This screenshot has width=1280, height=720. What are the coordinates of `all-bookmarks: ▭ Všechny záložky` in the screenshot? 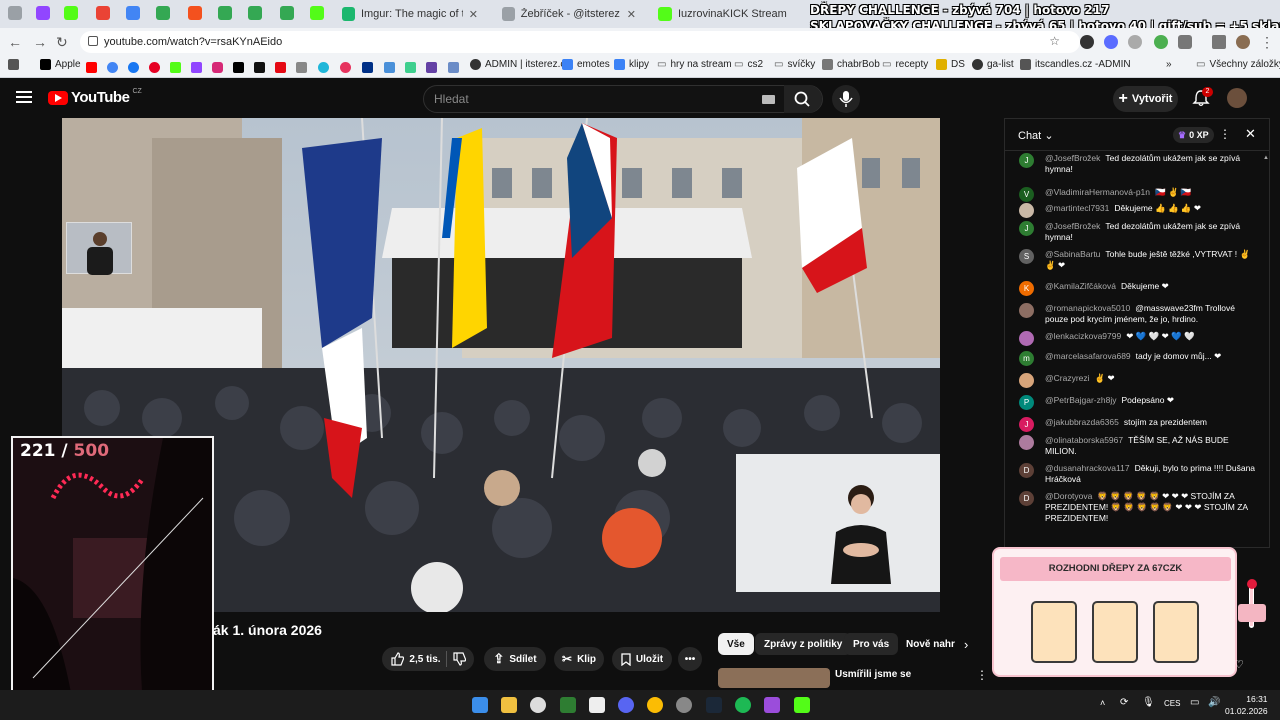 It's located at (1238, 64).